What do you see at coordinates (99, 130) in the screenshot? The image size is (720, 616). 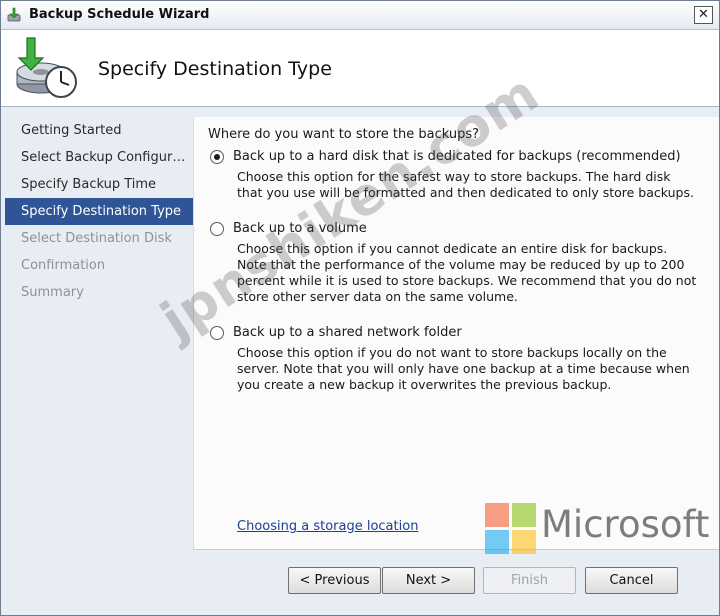 I see `nav-step-getting-started: Getting Started` at bounding box center [99, 130].